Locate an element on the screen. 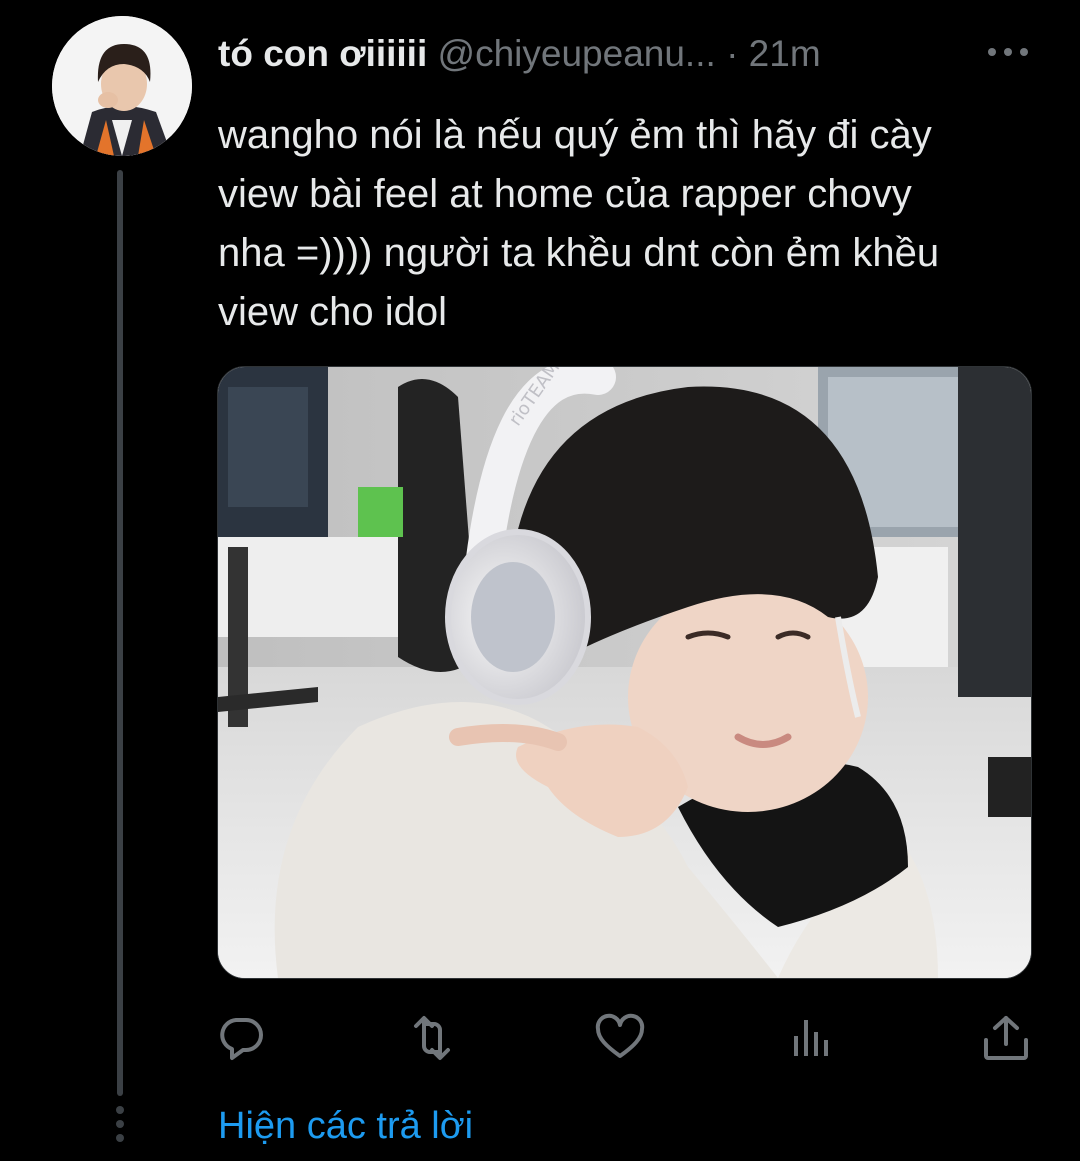  tweet-header: tó con ơiiiiii @chiyeupeanu... · 21m is located at coordinates (628, 55).